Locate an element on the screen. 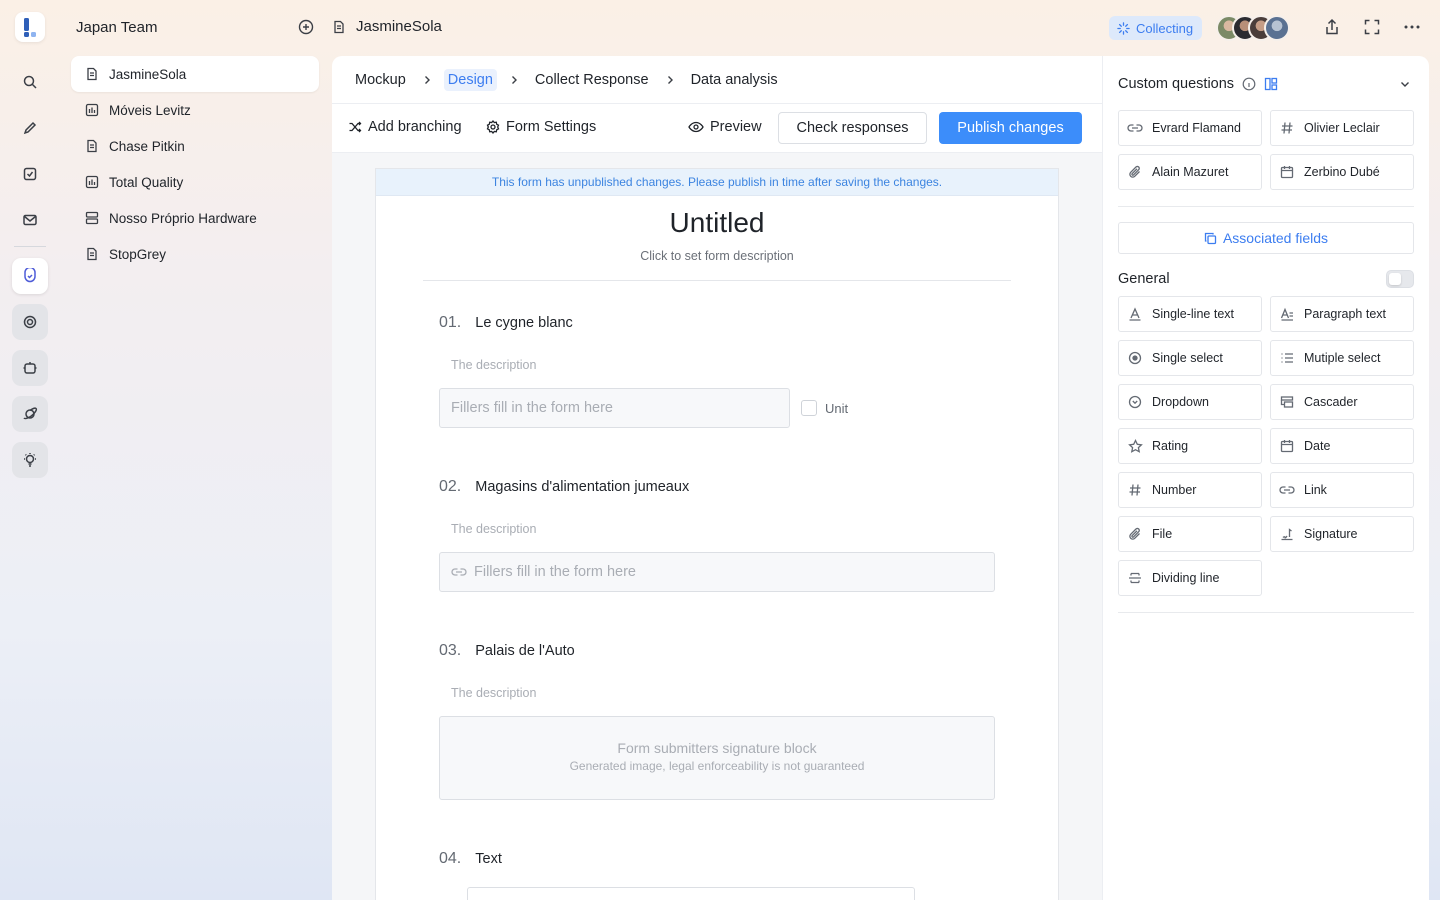 The width and height of the screenshot is (1440, 900). crumb-design: Design is located at coordinates (470, 79).